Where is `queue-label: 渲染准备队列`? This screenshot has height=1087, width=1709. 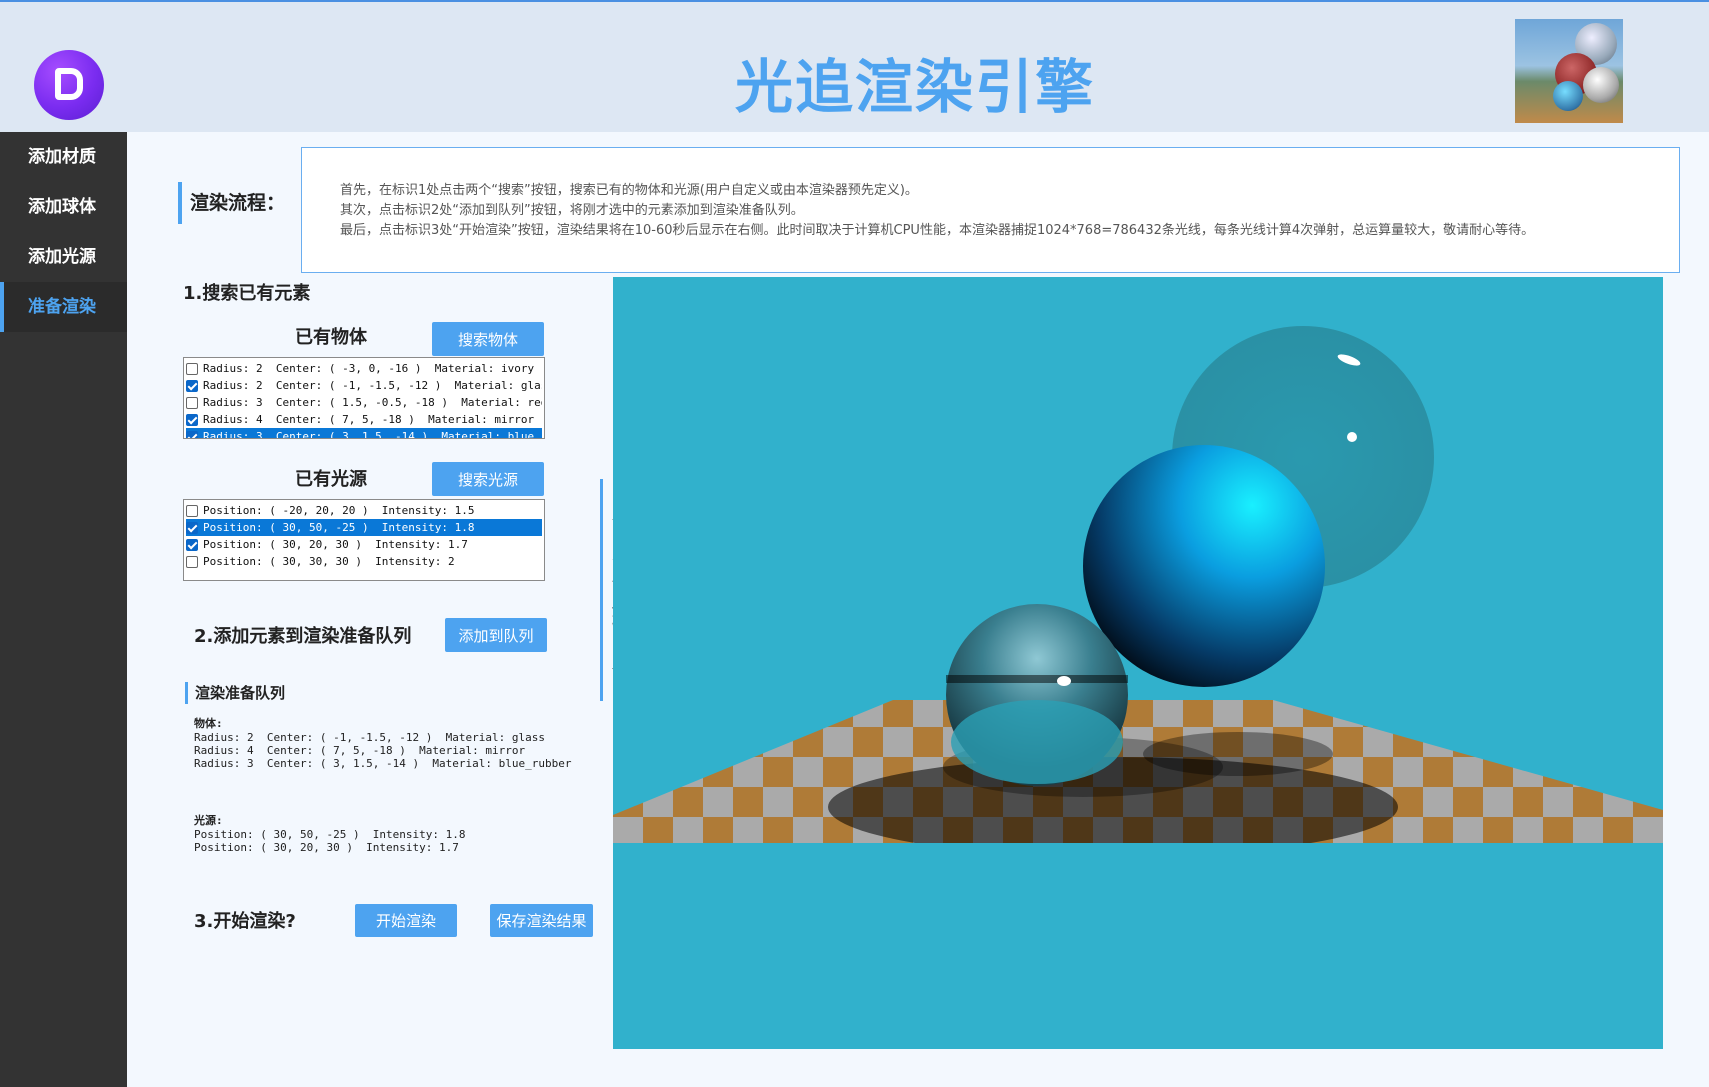 queue-label: 渲染准备队列 is located at coordinates (235, 693).